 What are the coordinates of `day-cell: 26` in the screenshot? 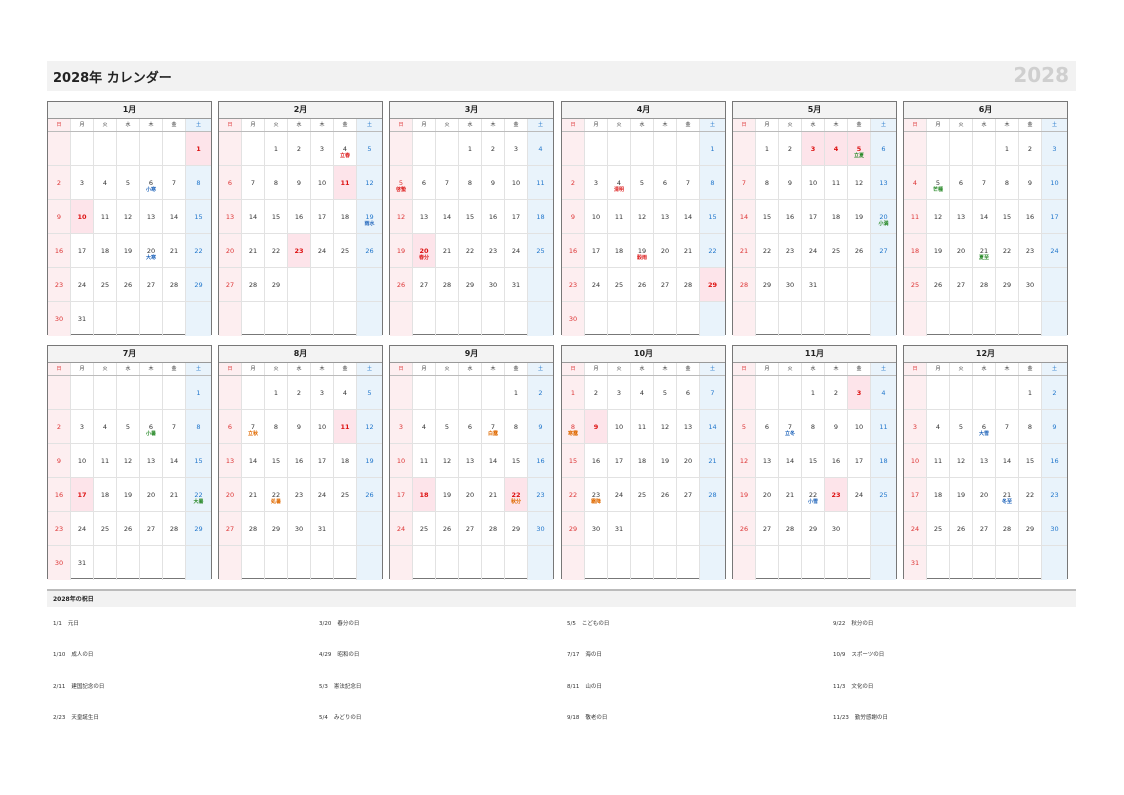 It's located at (961, 529).